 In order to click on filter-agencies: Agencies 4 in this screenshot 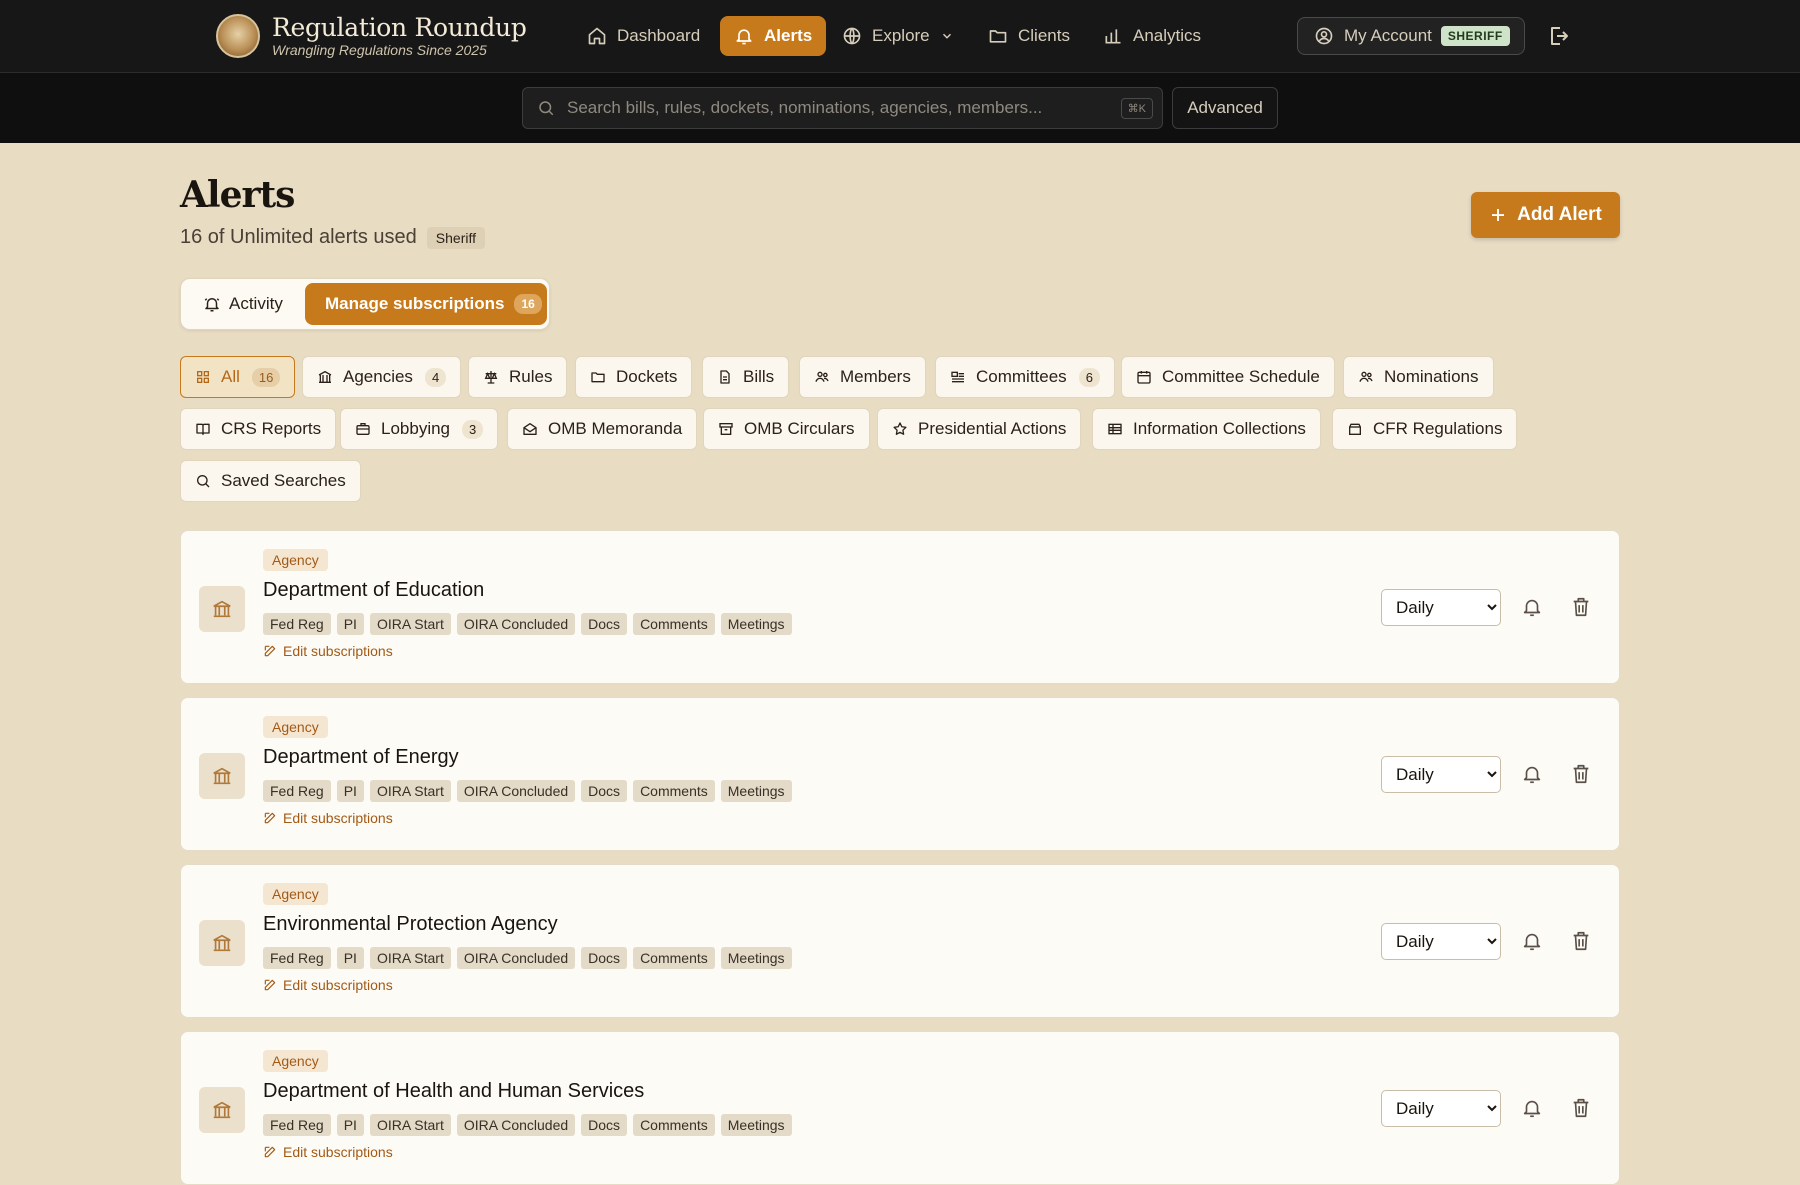, I will do `click(382, 377)`.